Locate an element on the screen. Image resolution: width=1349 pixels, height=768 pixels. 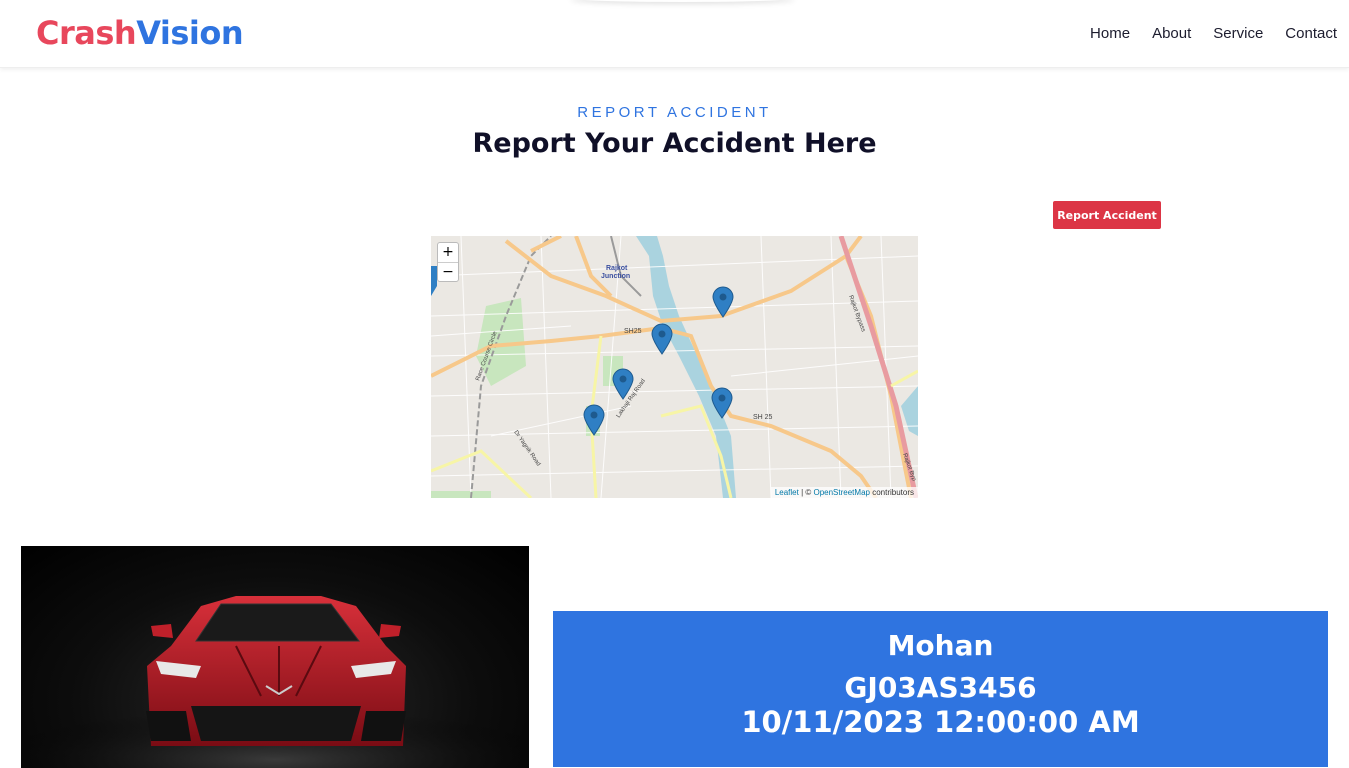
svg-text: SH 25 is located at coordinates (763, 417).